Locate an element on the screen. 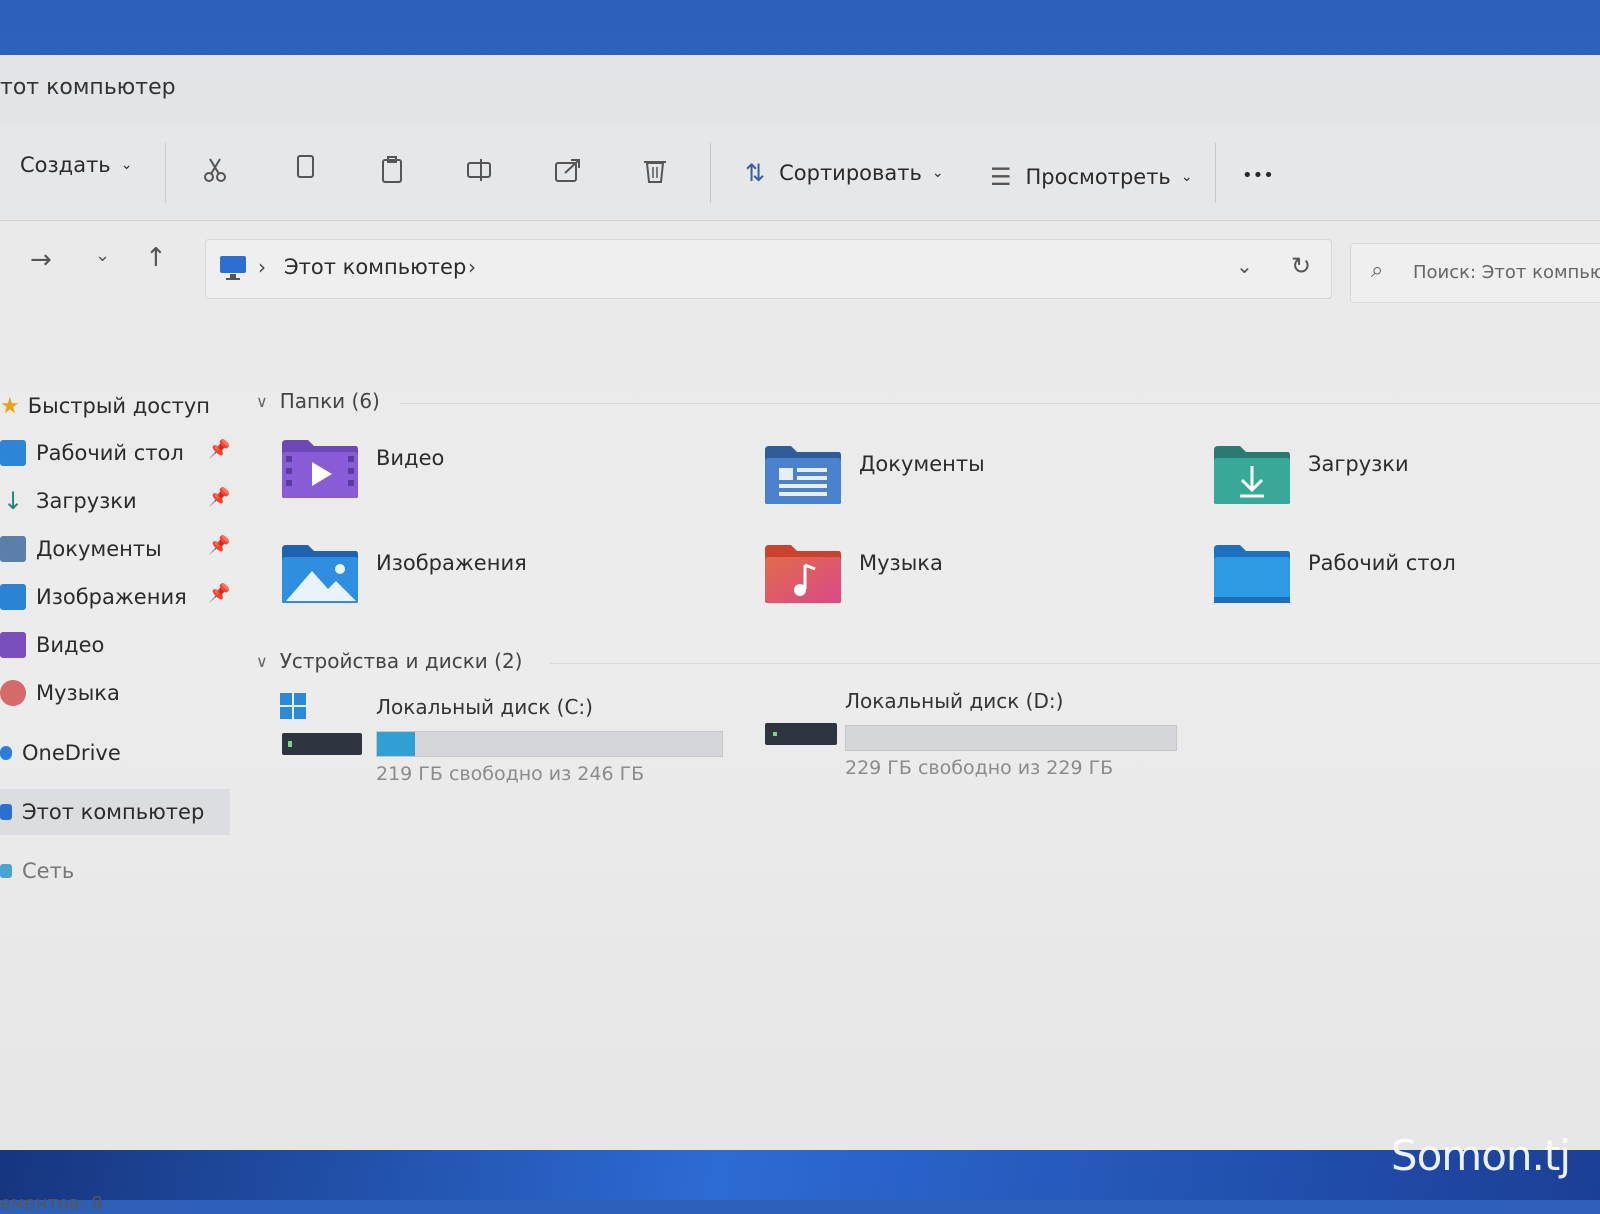 This screenshot has height=1214, width=1600. breadcrumb-this-pc: Этот компьютер is located at coordinates (375, 267).